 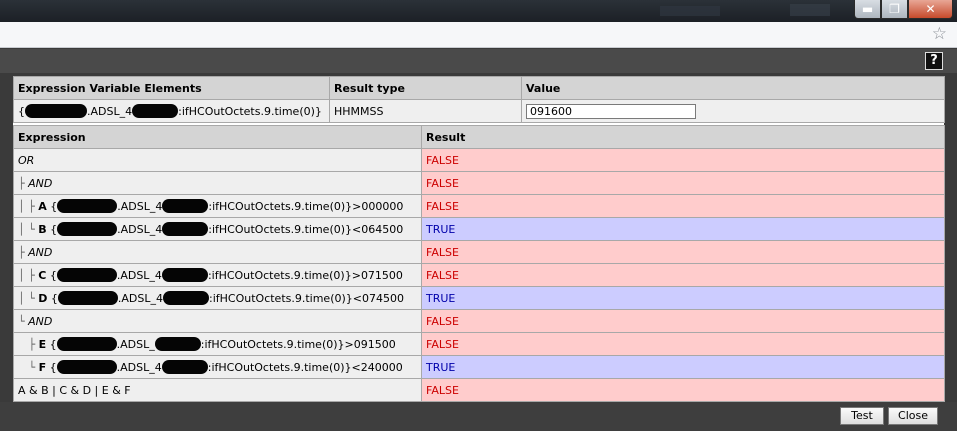 I want to click on browser-address-bar: ☆, so click(x=478, y=35).